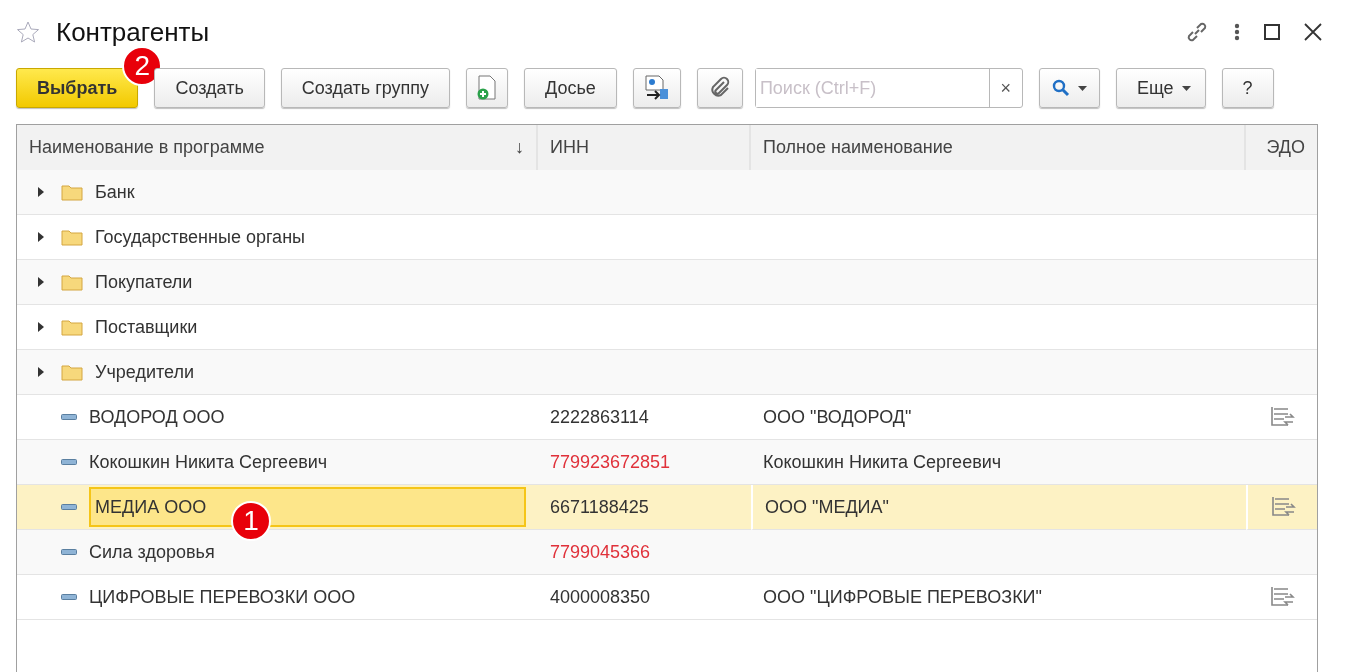  Describe the element at coordinates (222, 597) in the screenshot. I see `counterparty-name: ЦИФРОВЫЕ ПЕРЕВОЗКИ ООО` at that location.